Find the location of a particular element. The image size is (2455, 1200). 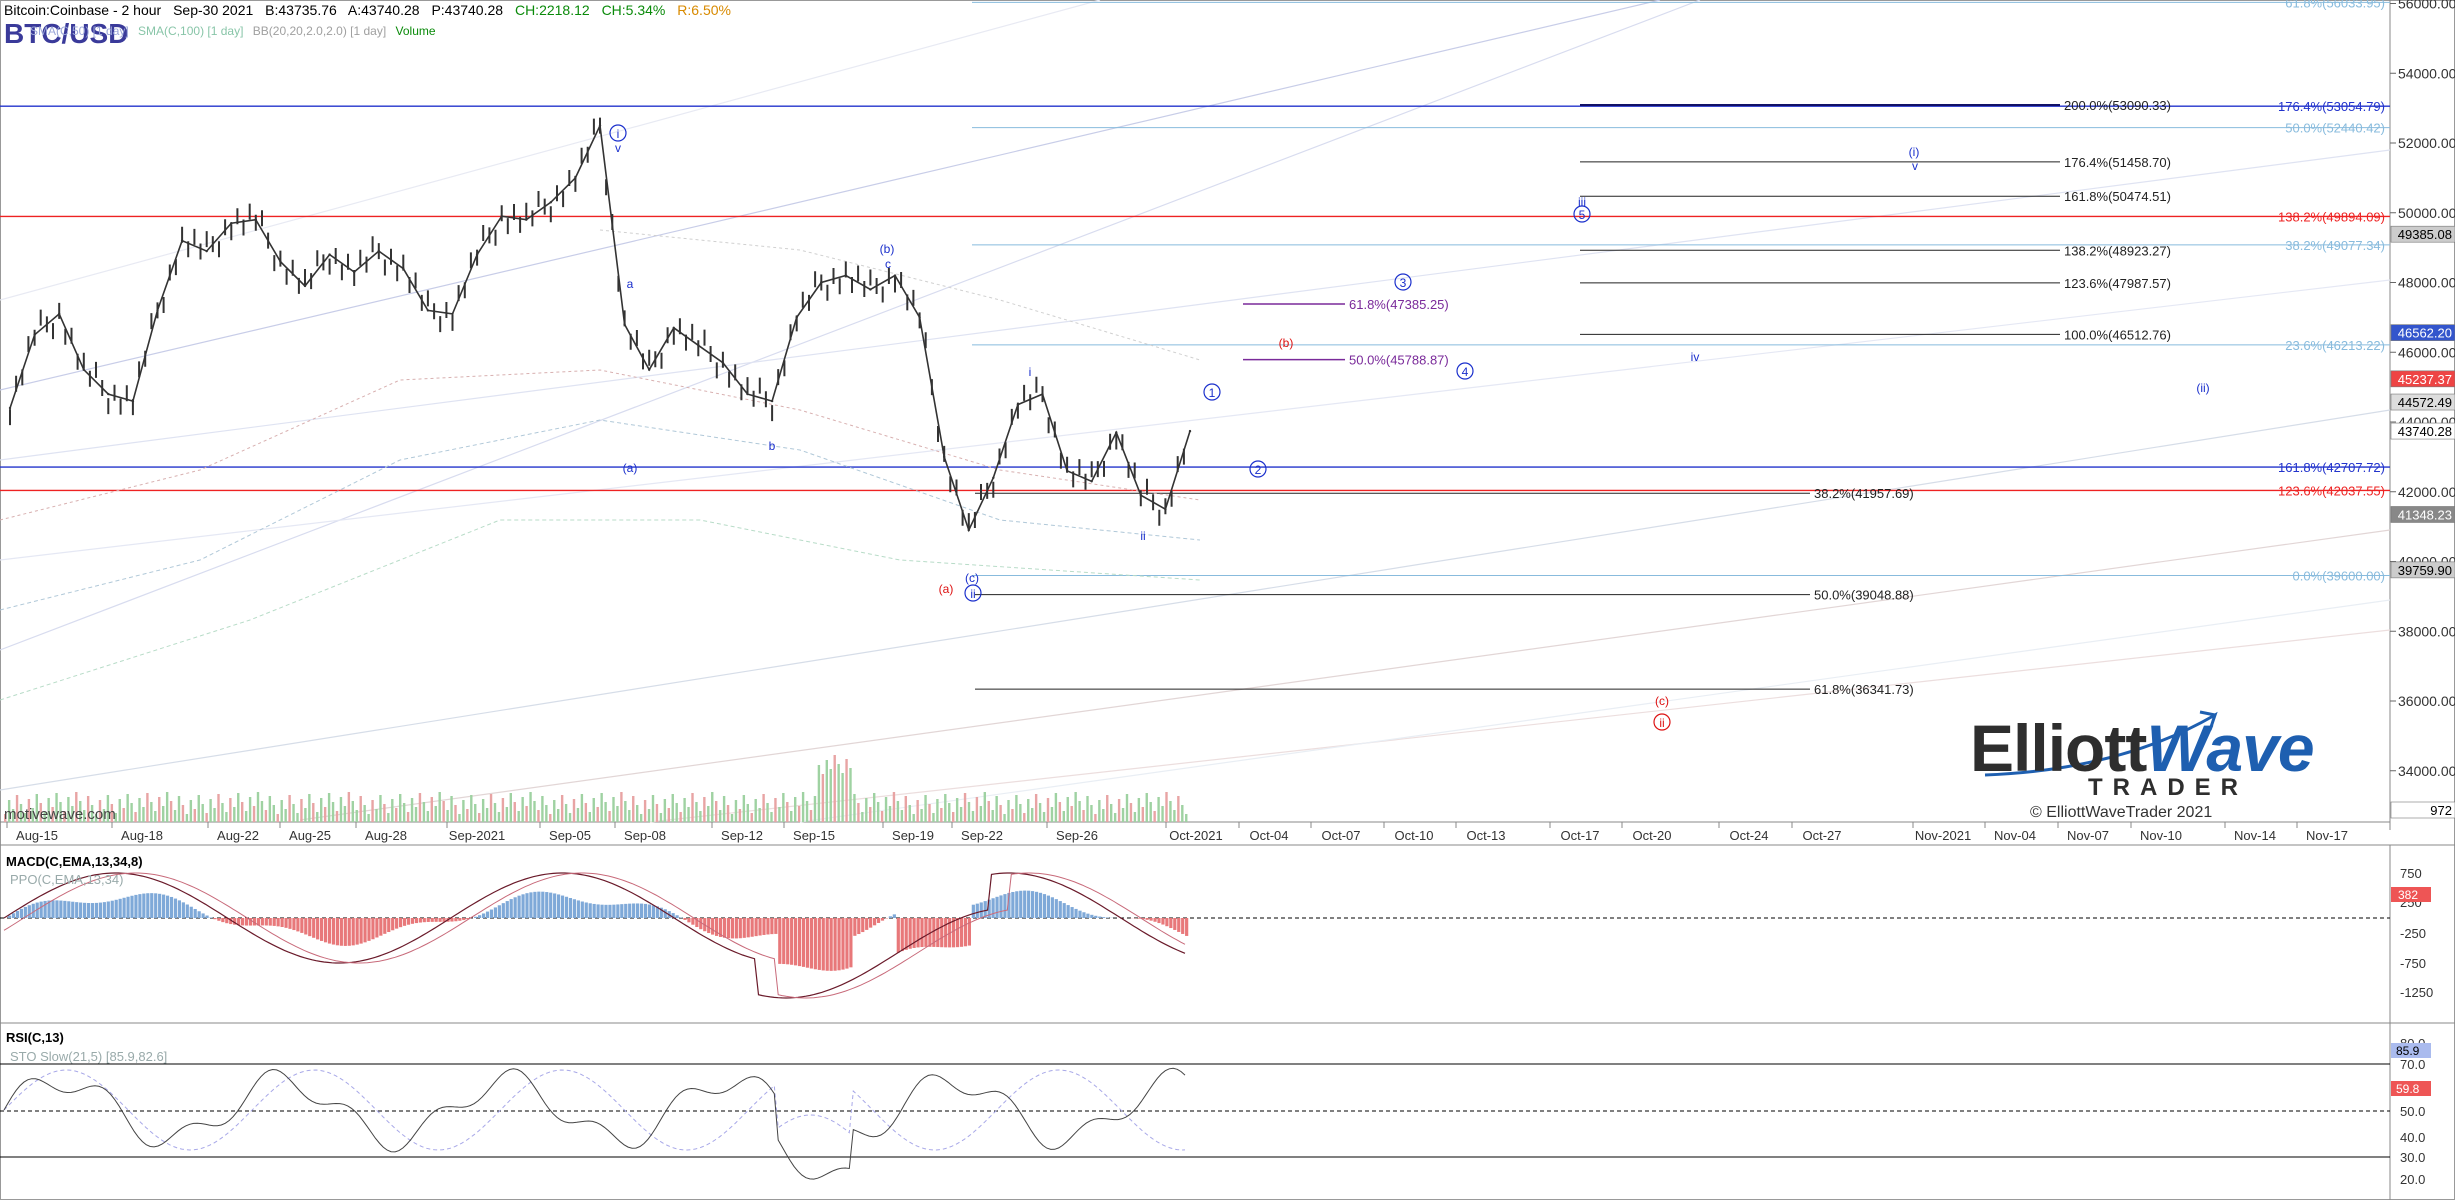

rsi-tick: 70.0 is located at coordinates (2412, 1064).